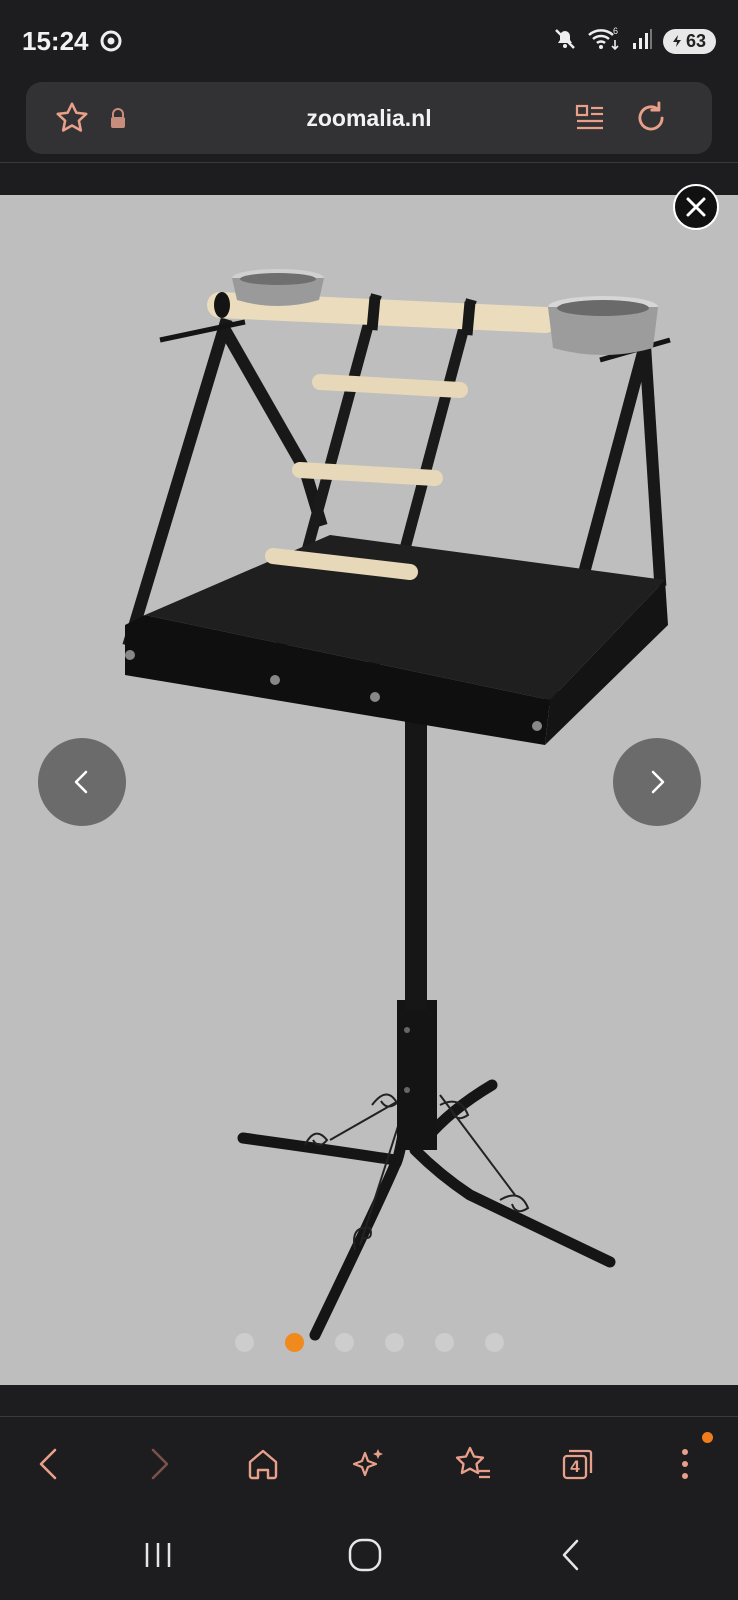  I want to click on back-button, so click(50, 1464).